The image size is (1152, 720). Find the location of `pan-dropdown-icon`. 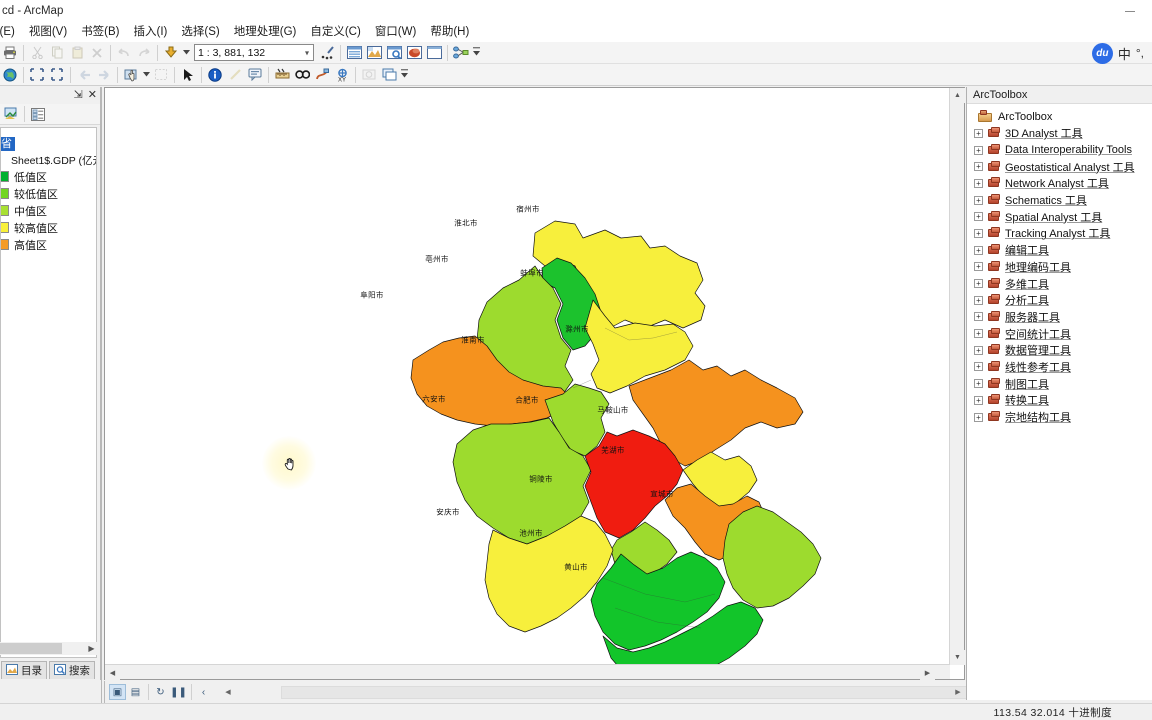

pan-dropdown-icon is located at coordinates (146, 75).